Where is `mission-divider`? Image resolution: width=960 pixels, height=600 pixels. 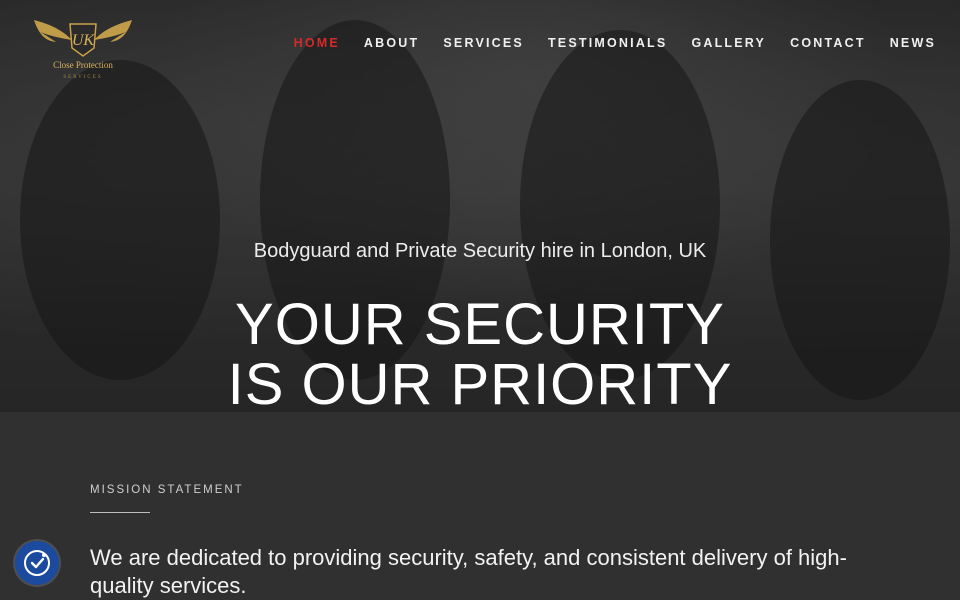
mission-divider is located at coordinates (120, 512).